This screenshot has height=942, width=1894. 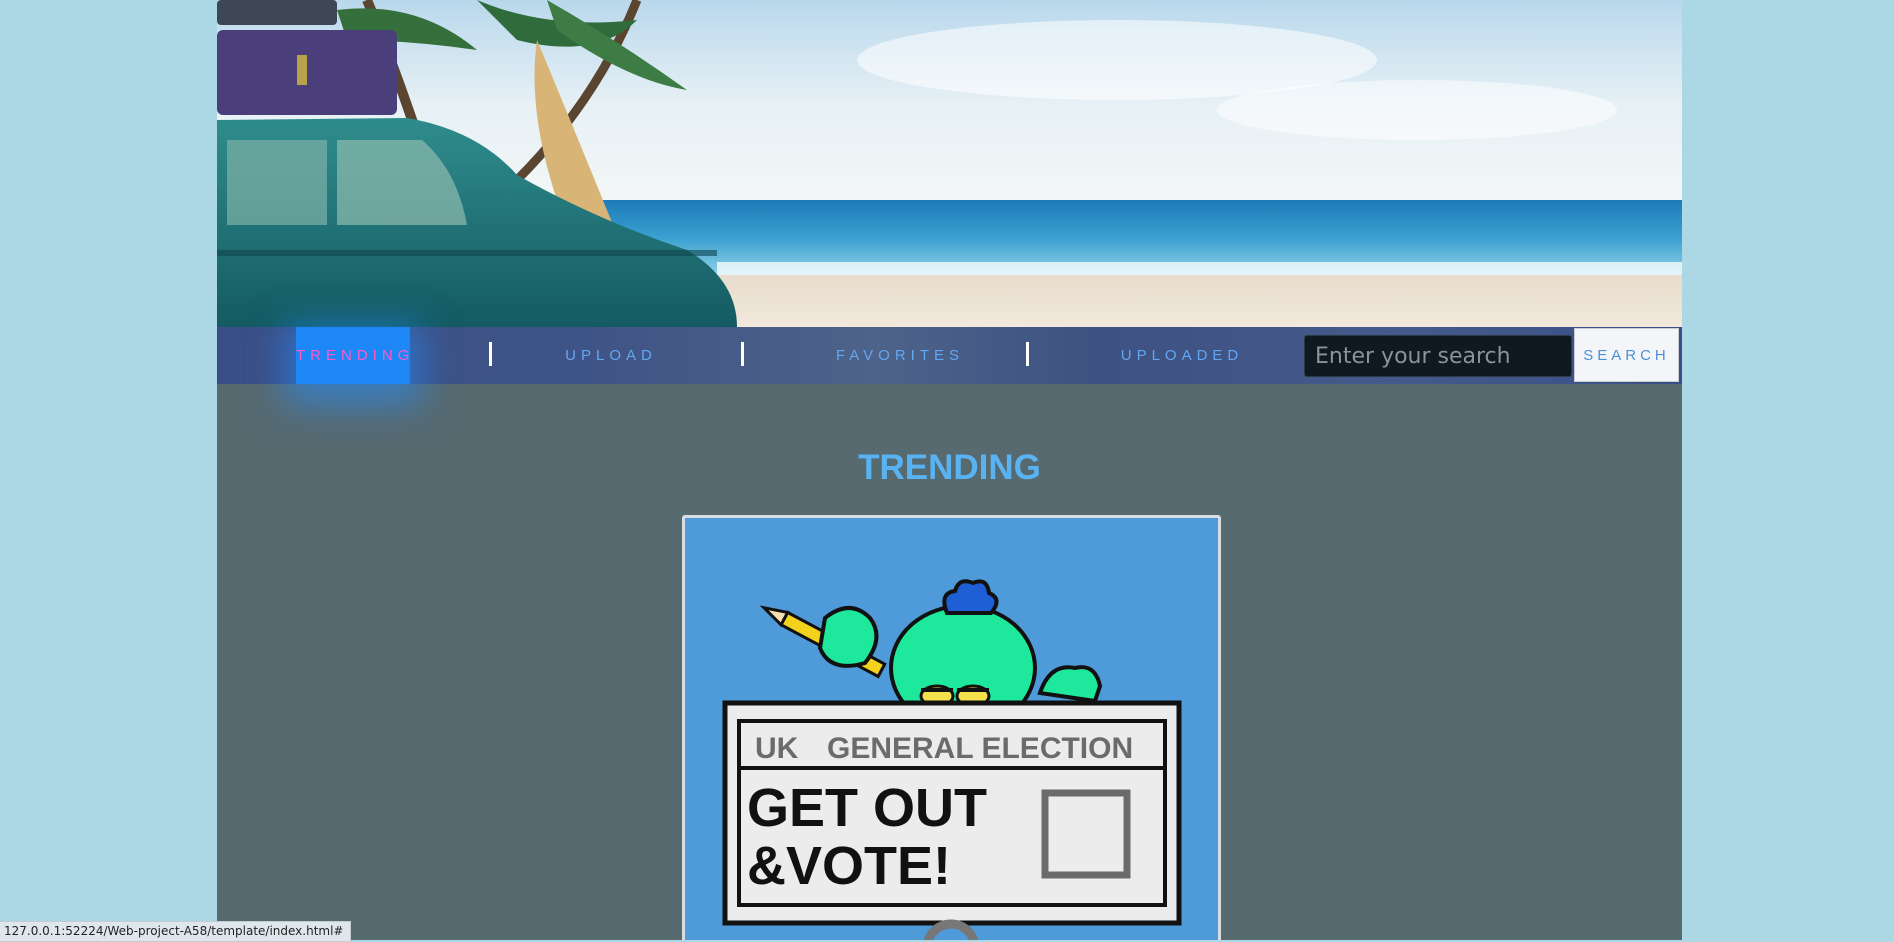 What do you see at coordinates (867, 808) in the screenshot?
I see `gif-text-get-out: GET OUT` at bounding box center [867, 808].